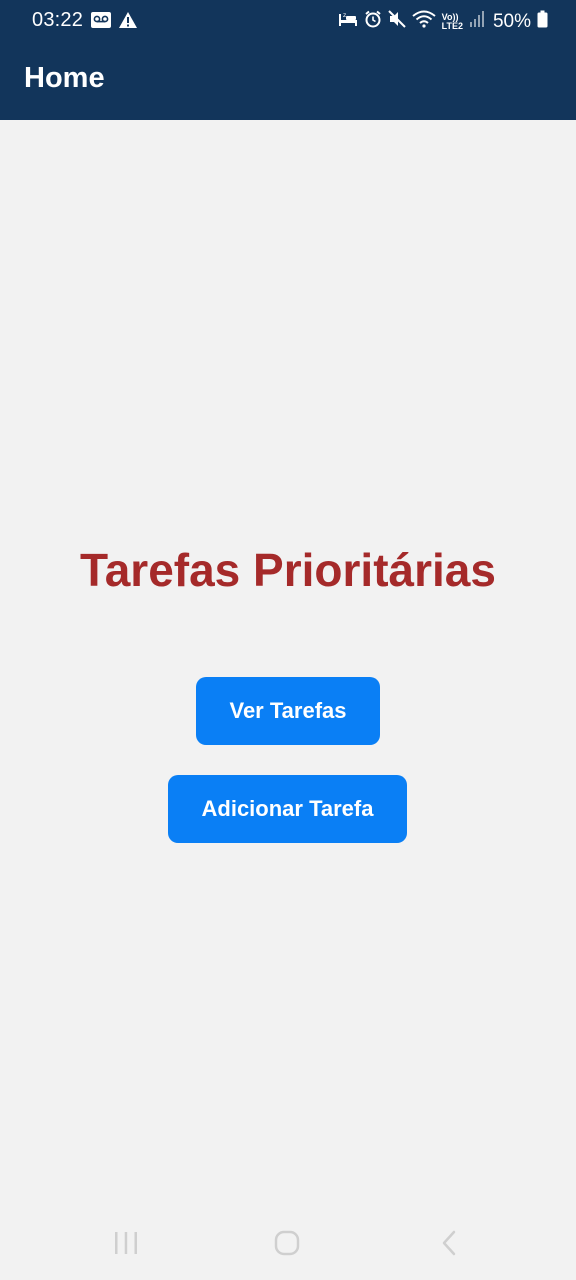  I want to click on home-icon, so click(287, 1245).